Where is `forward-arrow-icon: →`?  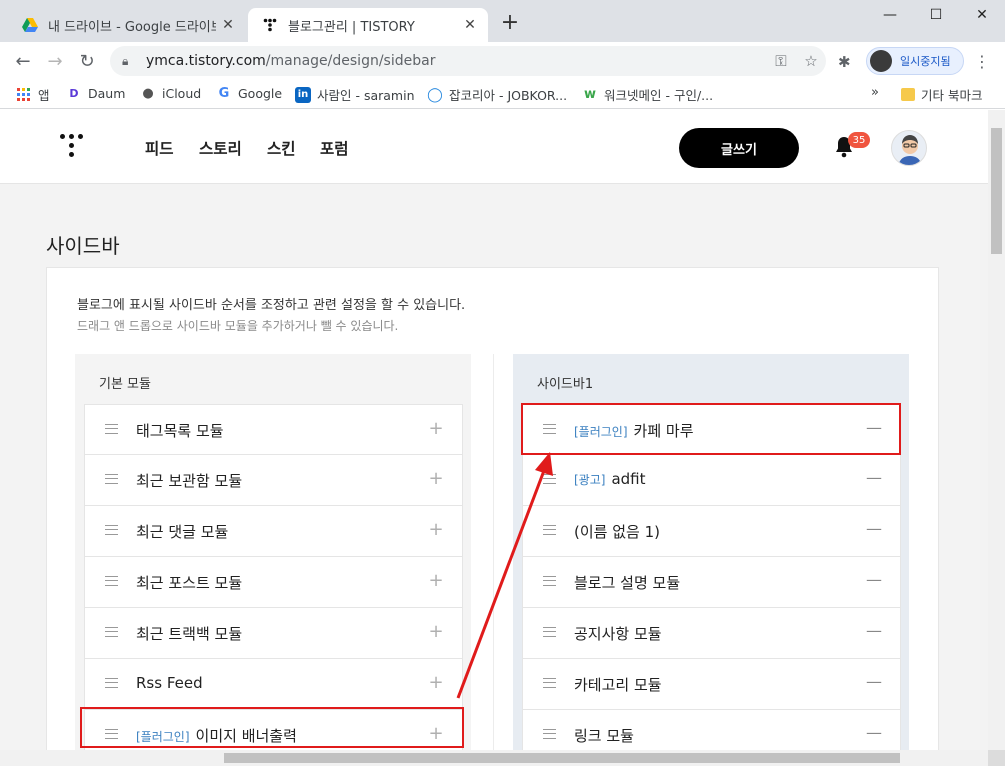
forward-arrow-icon: → is located at coordinates (55, 61).